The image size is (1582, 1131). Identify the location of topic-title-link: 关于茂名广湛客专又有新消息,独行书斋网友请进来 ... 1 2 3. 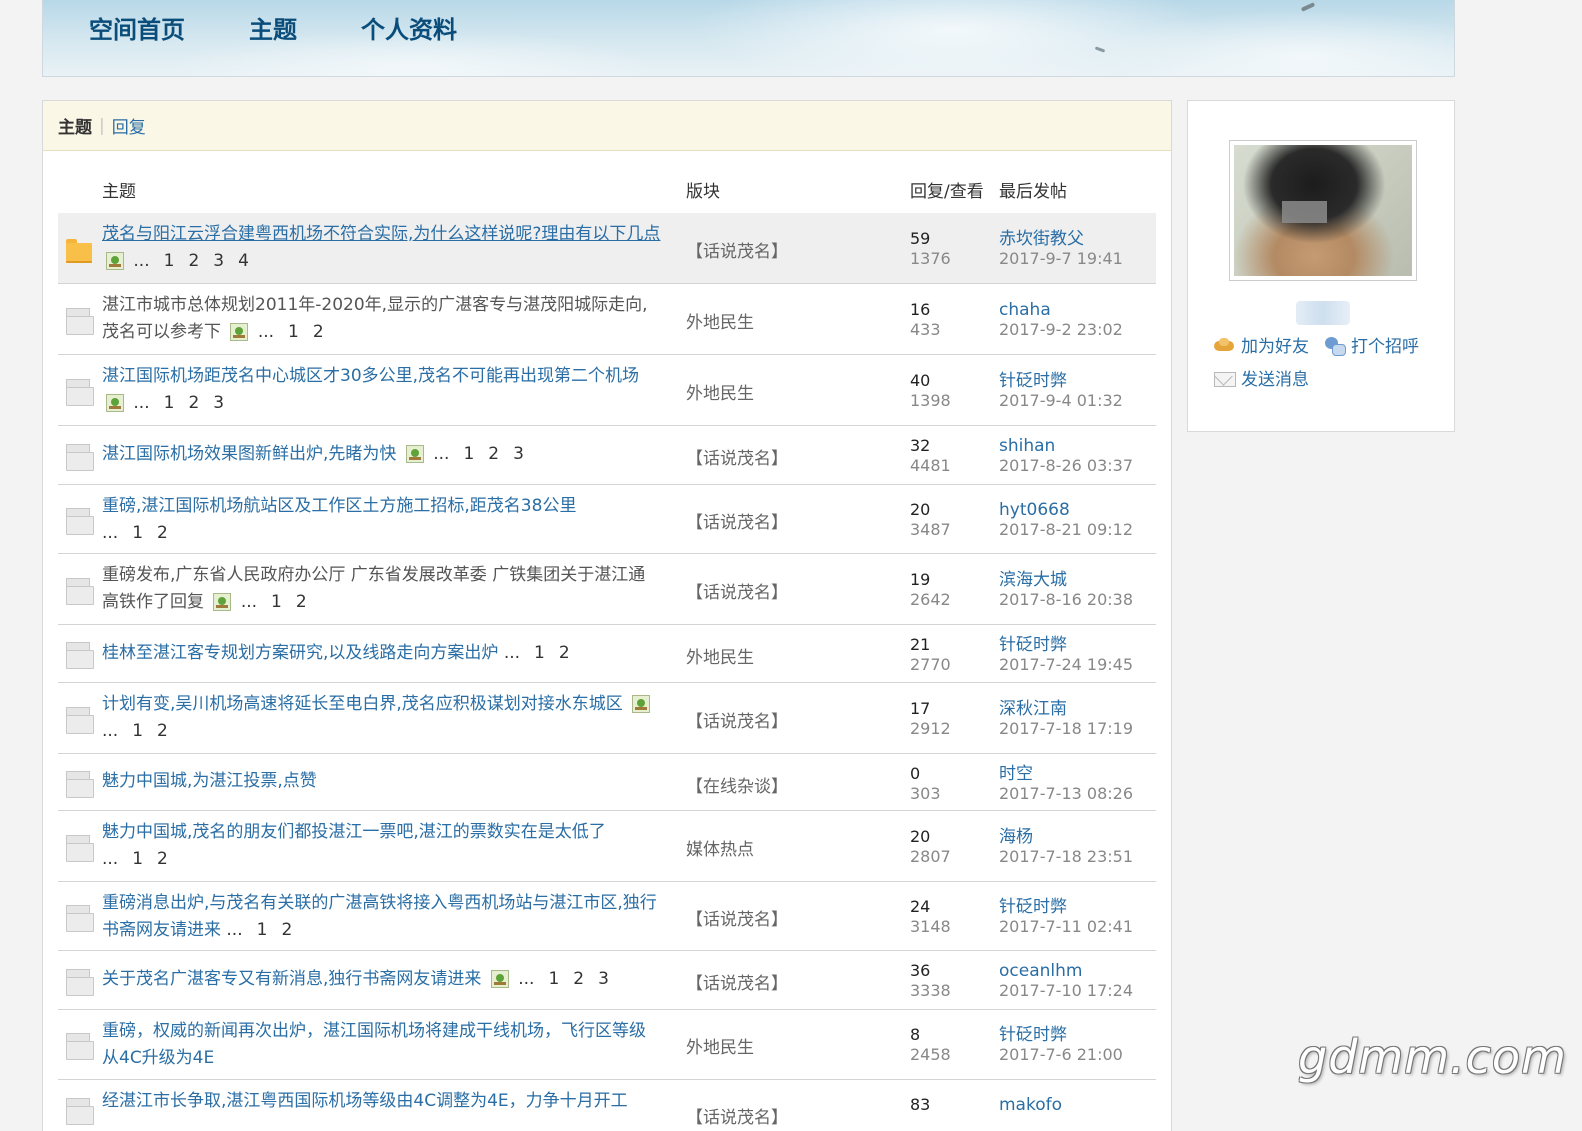
(382, 979).